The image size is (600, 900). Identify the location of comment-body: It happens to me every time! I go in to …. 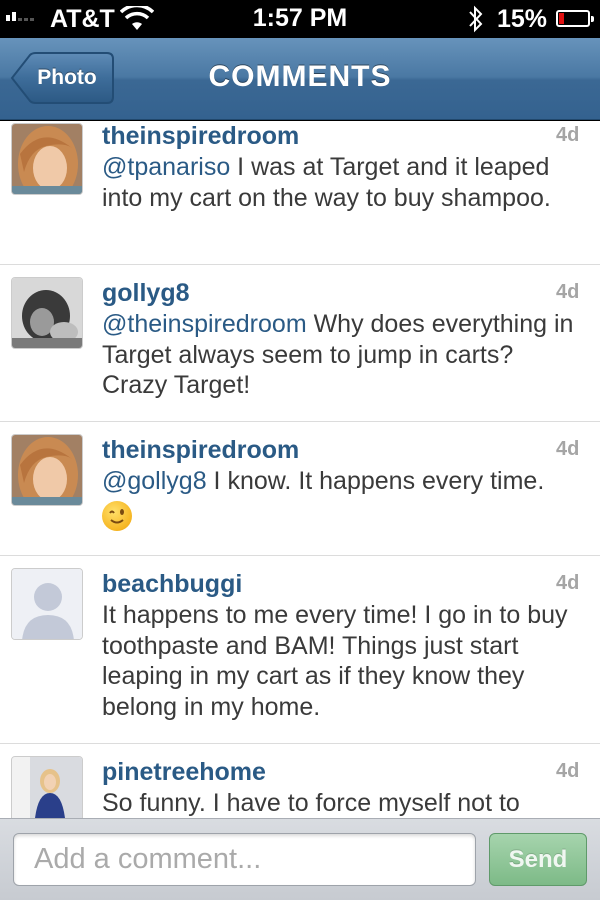
(335, 661).